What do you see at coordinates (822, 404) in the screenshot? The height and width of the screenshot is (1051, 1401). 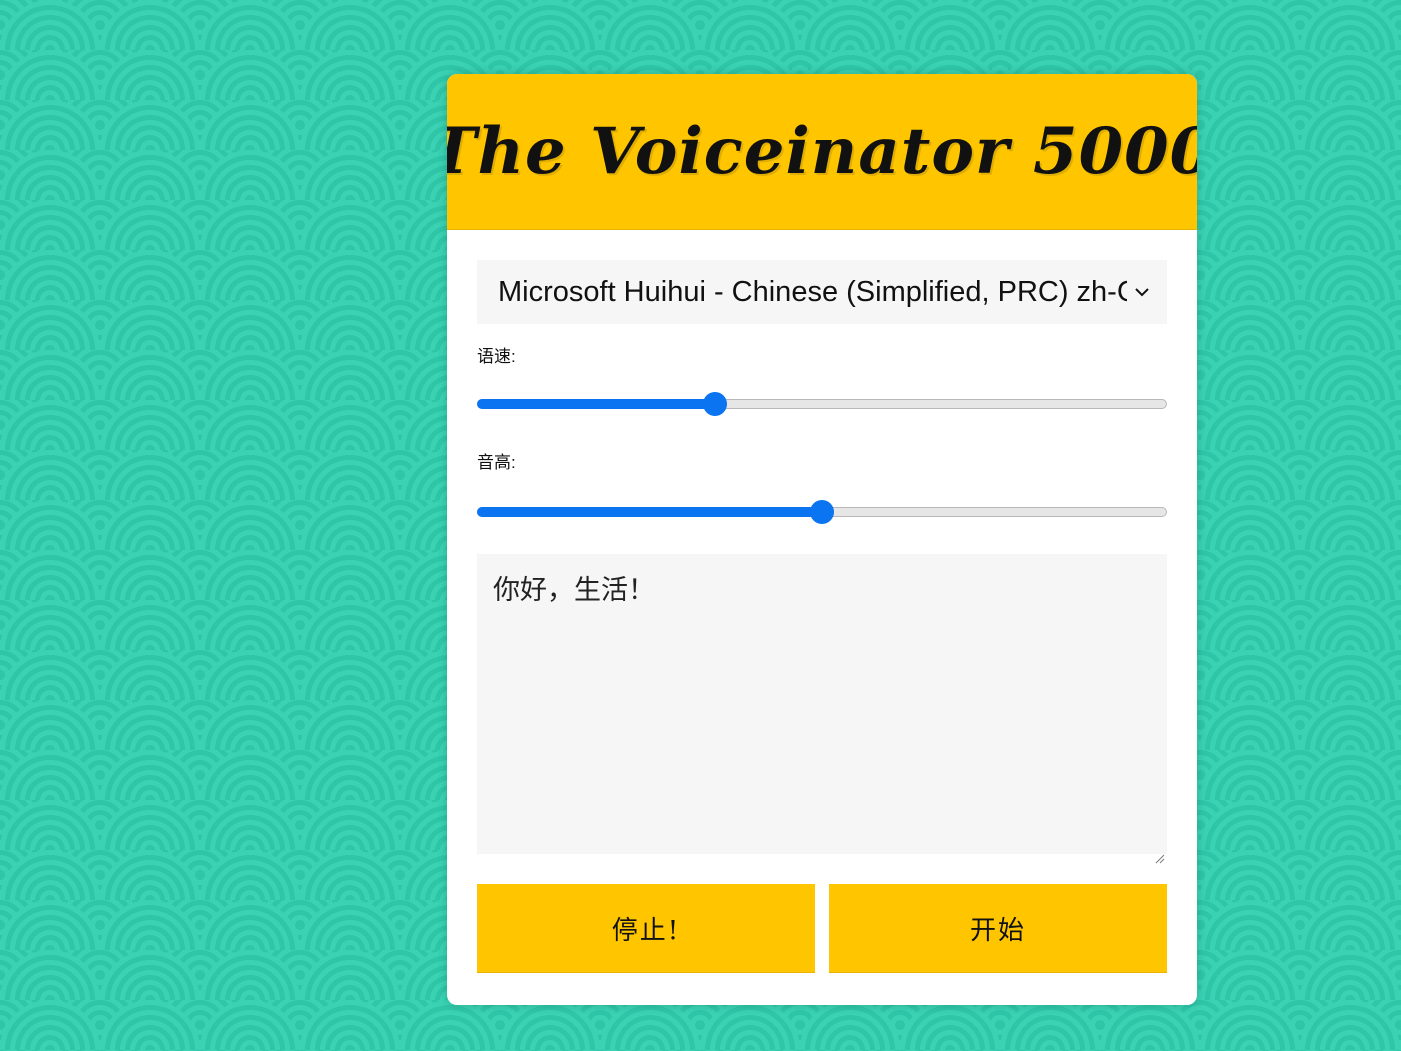 I see `rate-slider` at bounding box center [822, 404].